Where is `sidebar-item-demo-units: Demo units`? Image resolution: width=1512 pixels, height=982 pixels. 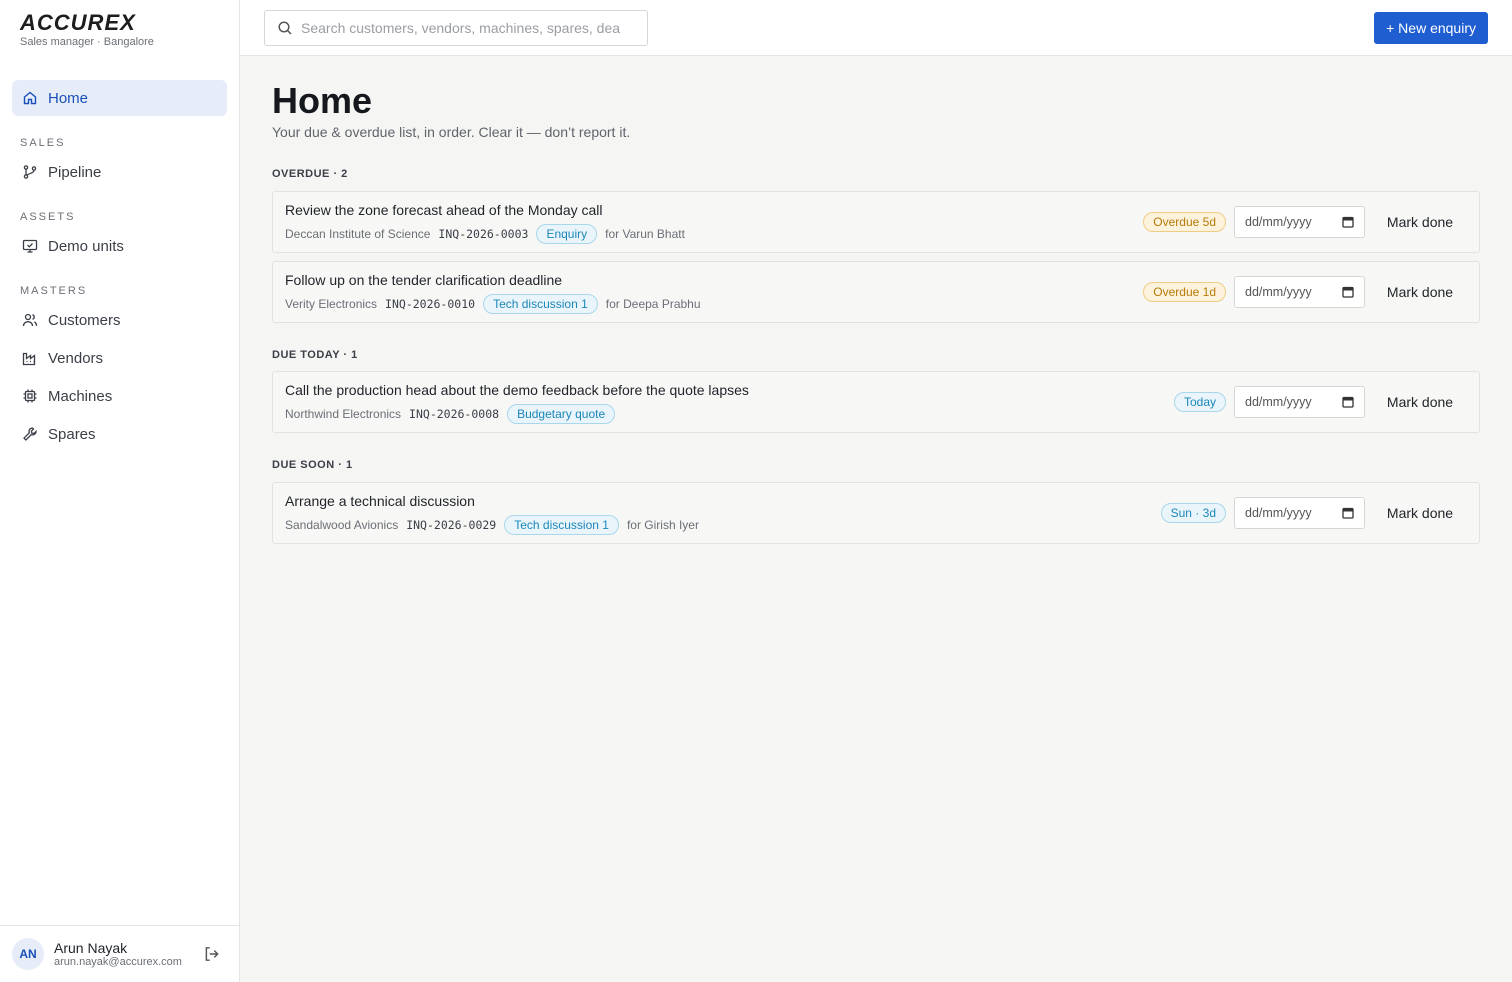
sidebar-item-demo-units: Demo units is located at coordinates (119, 246).